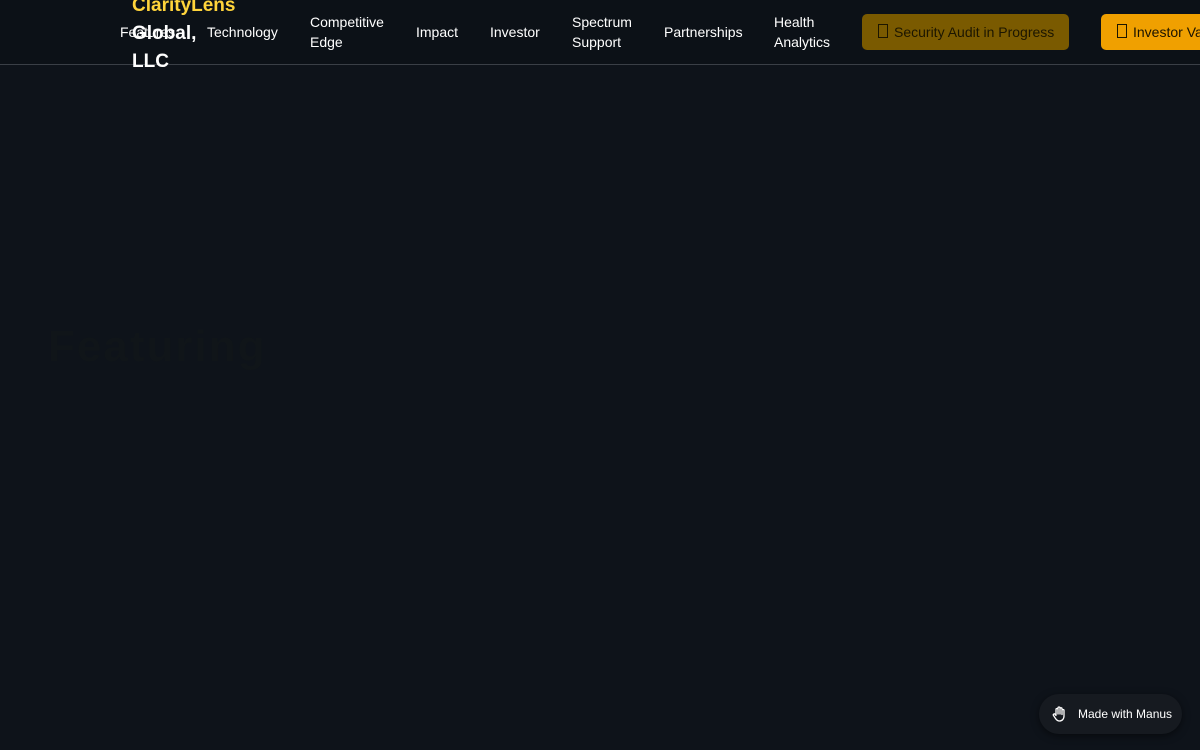 This screenshot has height=750, width=1200. What do you see at coordinates (1166, 32) in the screenshot?
I see `investor-button-label: Investor Va` at bounding box center [1166, 32].